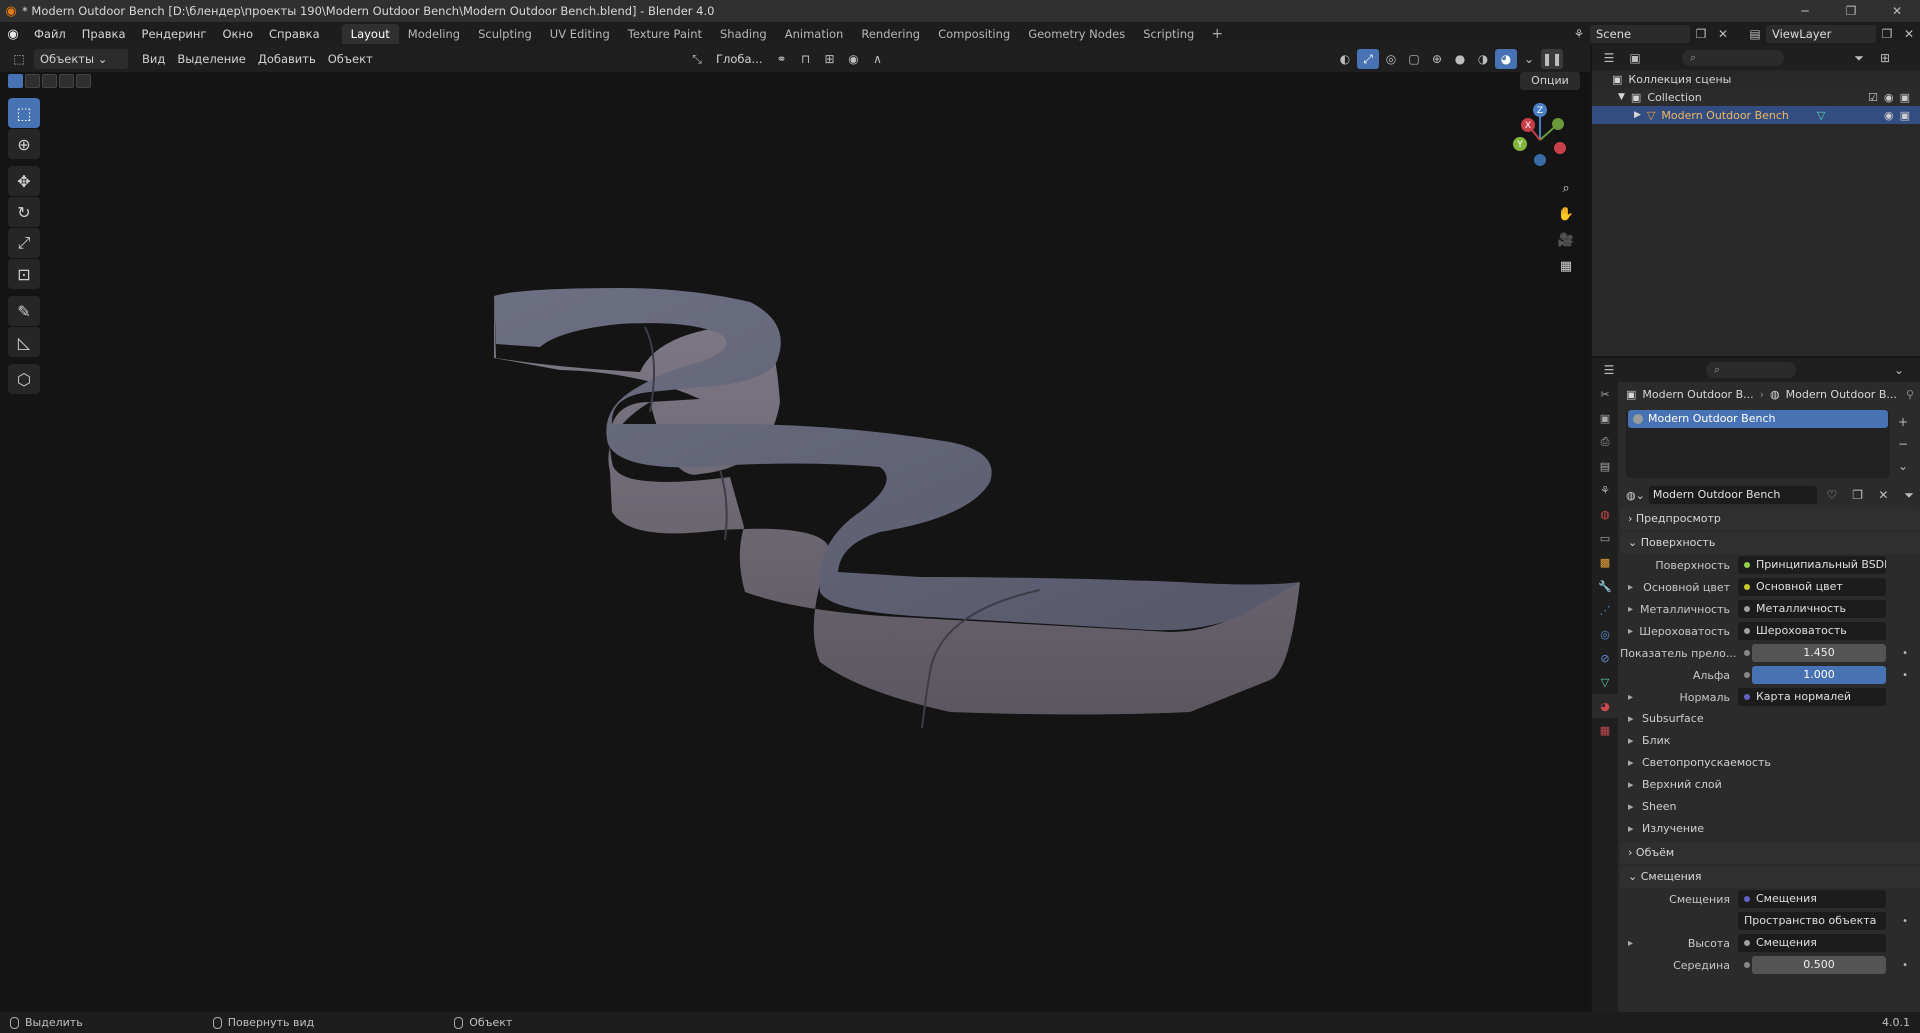 The width and height of the screenshot is (1920, 1033). I want to click on tab-texture-paint: Texture Paint, so click(665, 34).